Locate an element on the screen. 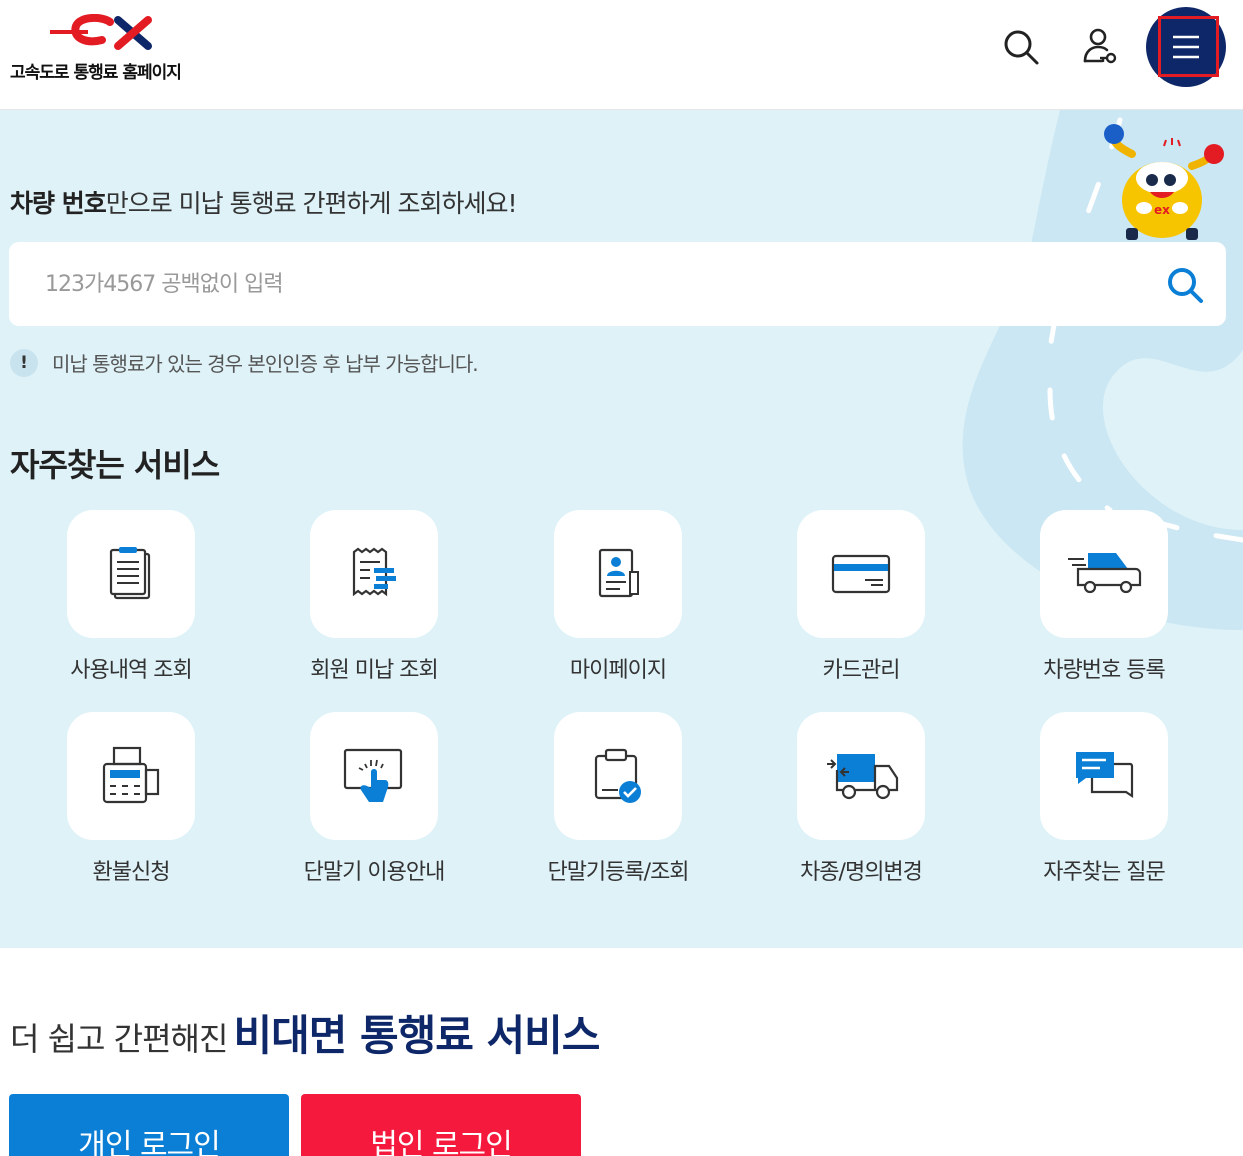  plate-search-box is located at coordinates (617, 284).